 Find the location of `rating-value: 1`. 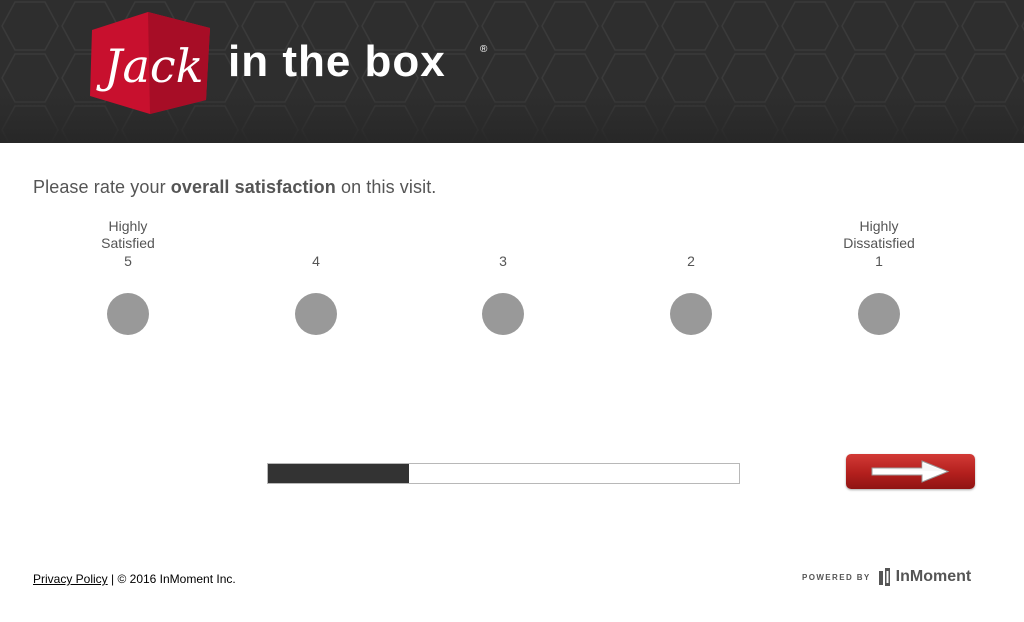

rating-value: 1 is located at coordinates (879, 261).